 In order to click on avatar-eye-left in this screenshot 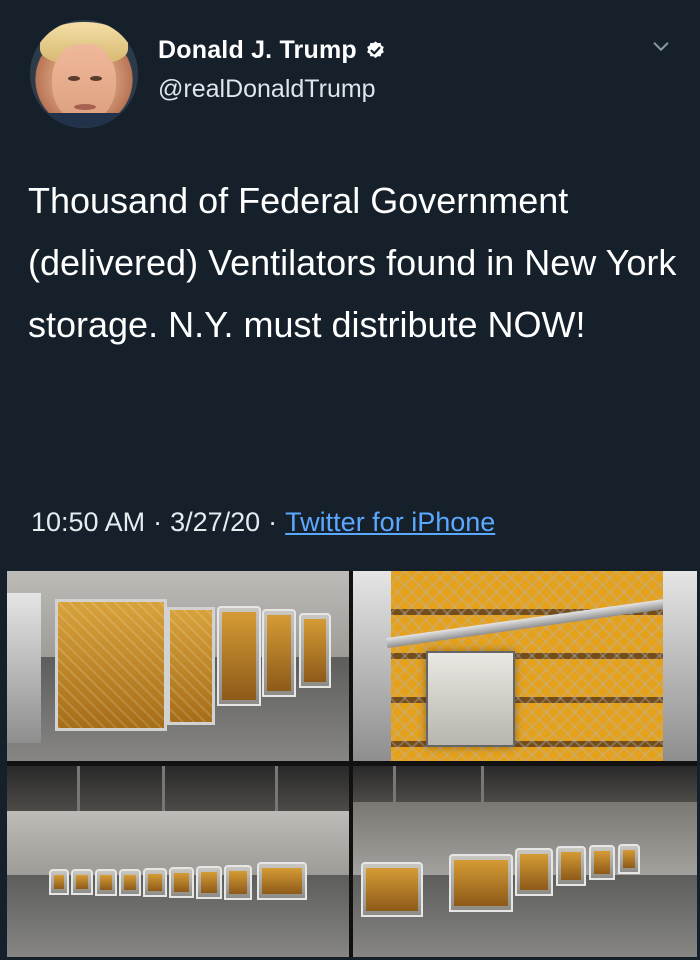, I will do `click(74, 78)`.